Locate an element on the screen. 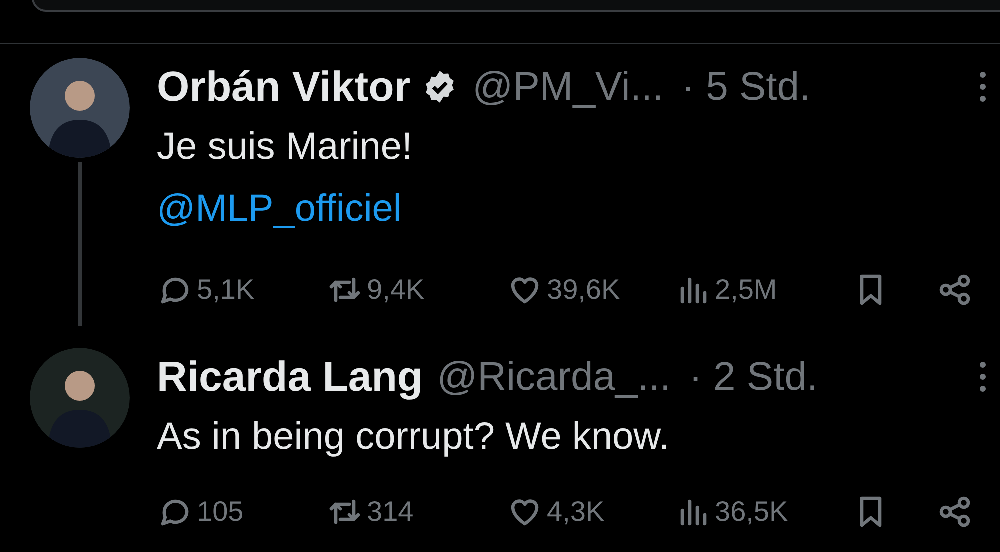 The image size is (1000, 552). repost-button: 314 is located at coordinates (417, 512).